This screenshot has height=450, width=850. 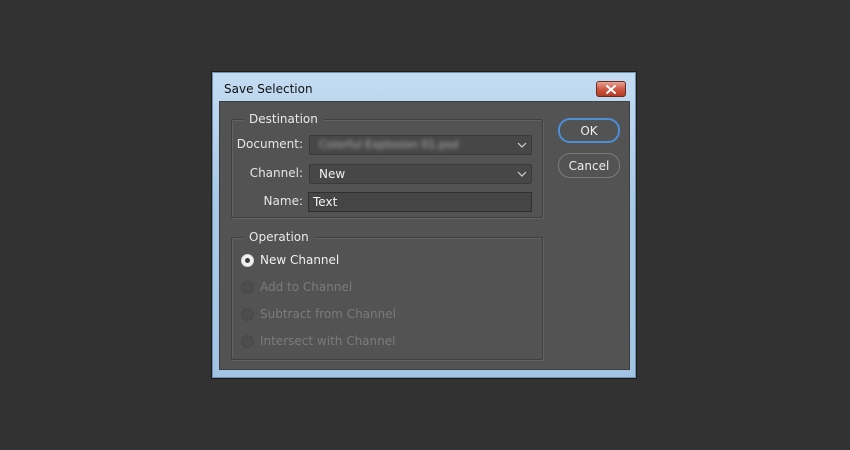 What do you see at coordinates (300, 260) in the screenshot?
I see `radio-label: New Channel` at bounding box center [300, 260].